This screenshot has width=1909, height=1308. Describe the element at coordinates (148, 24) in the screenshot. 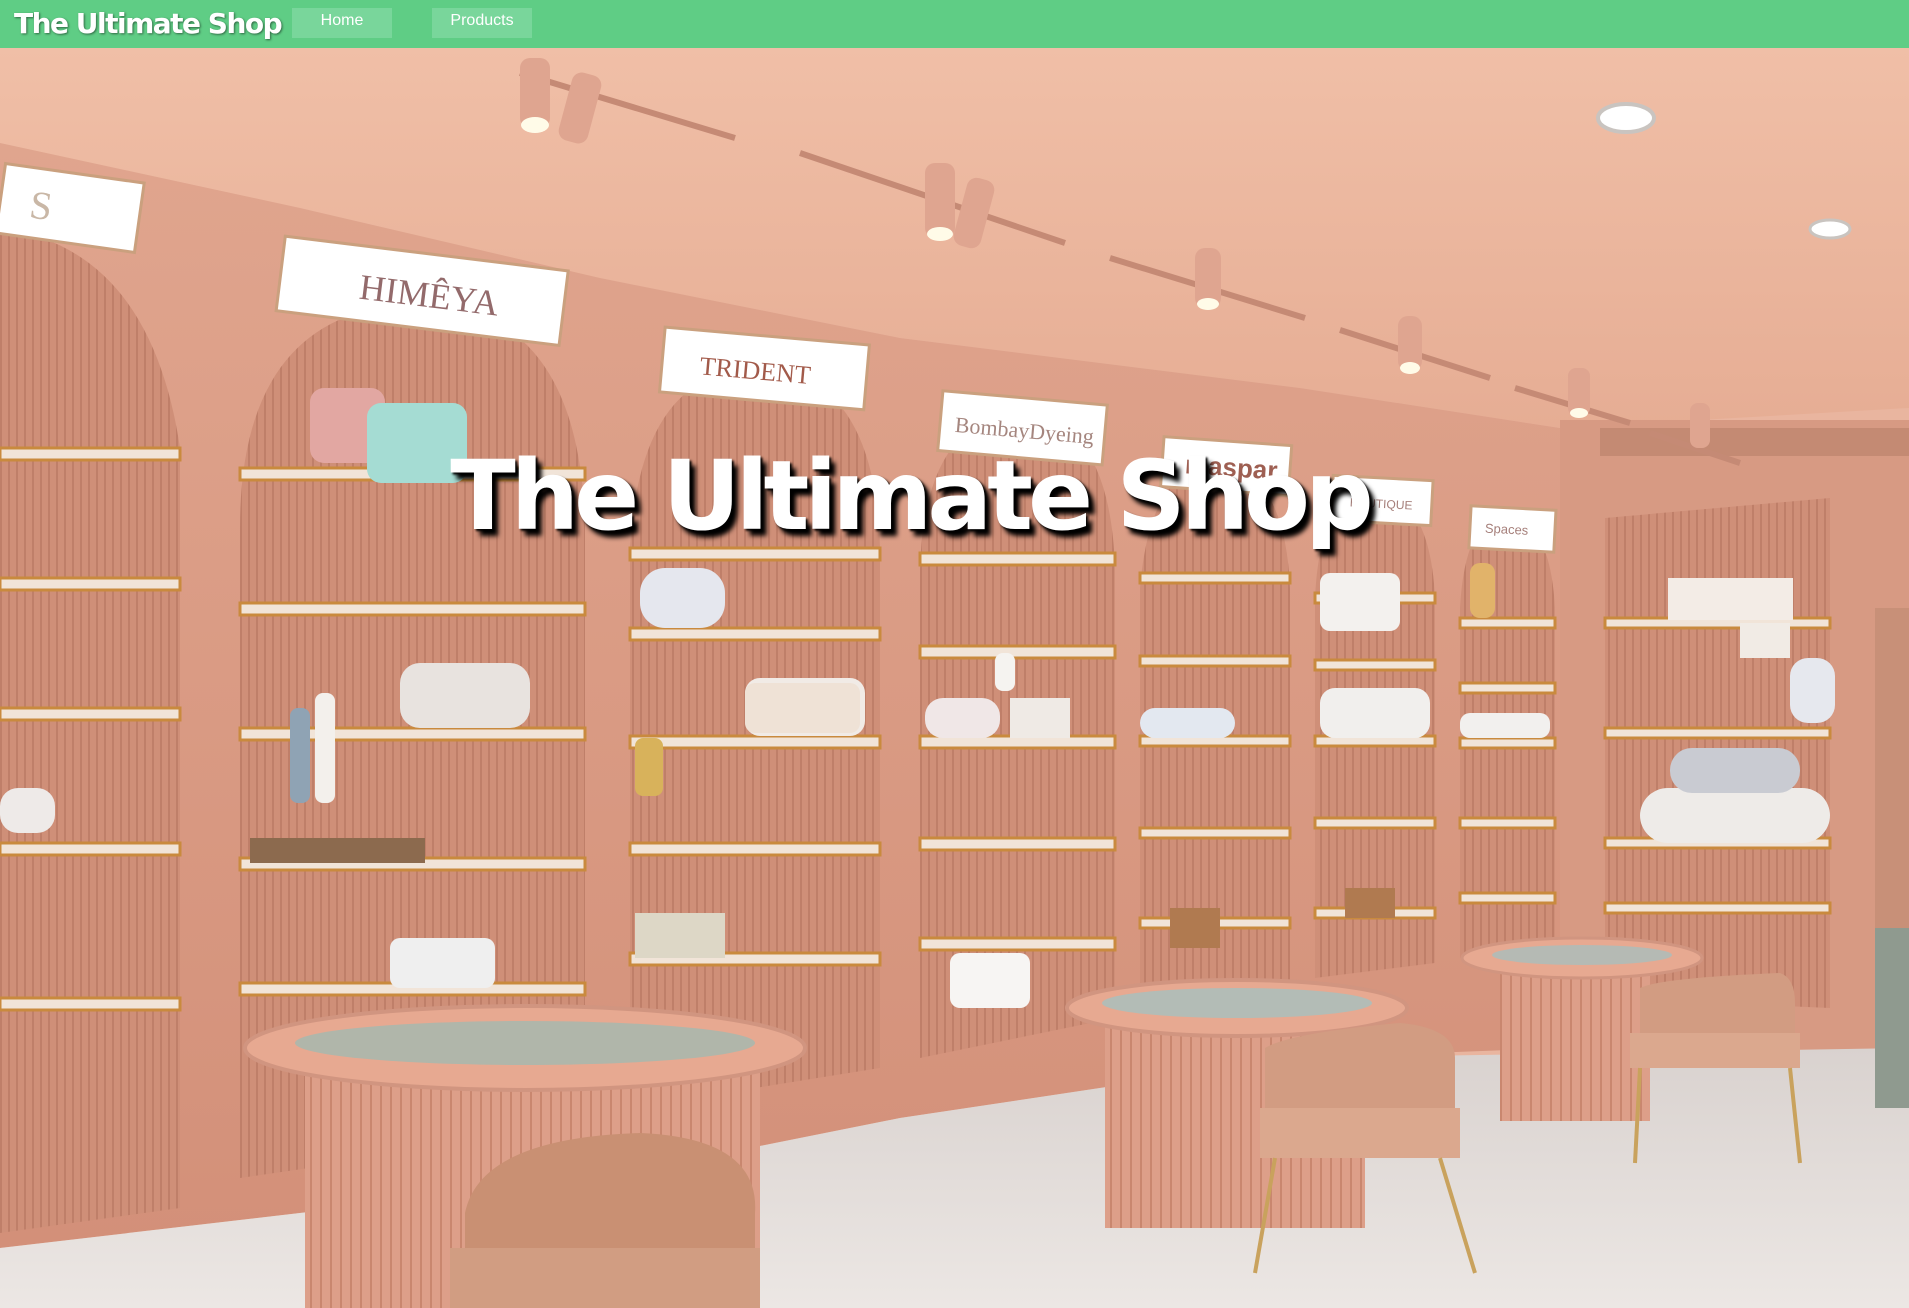

I see `brand-logo-text: The Ultimate Shop` at that location.